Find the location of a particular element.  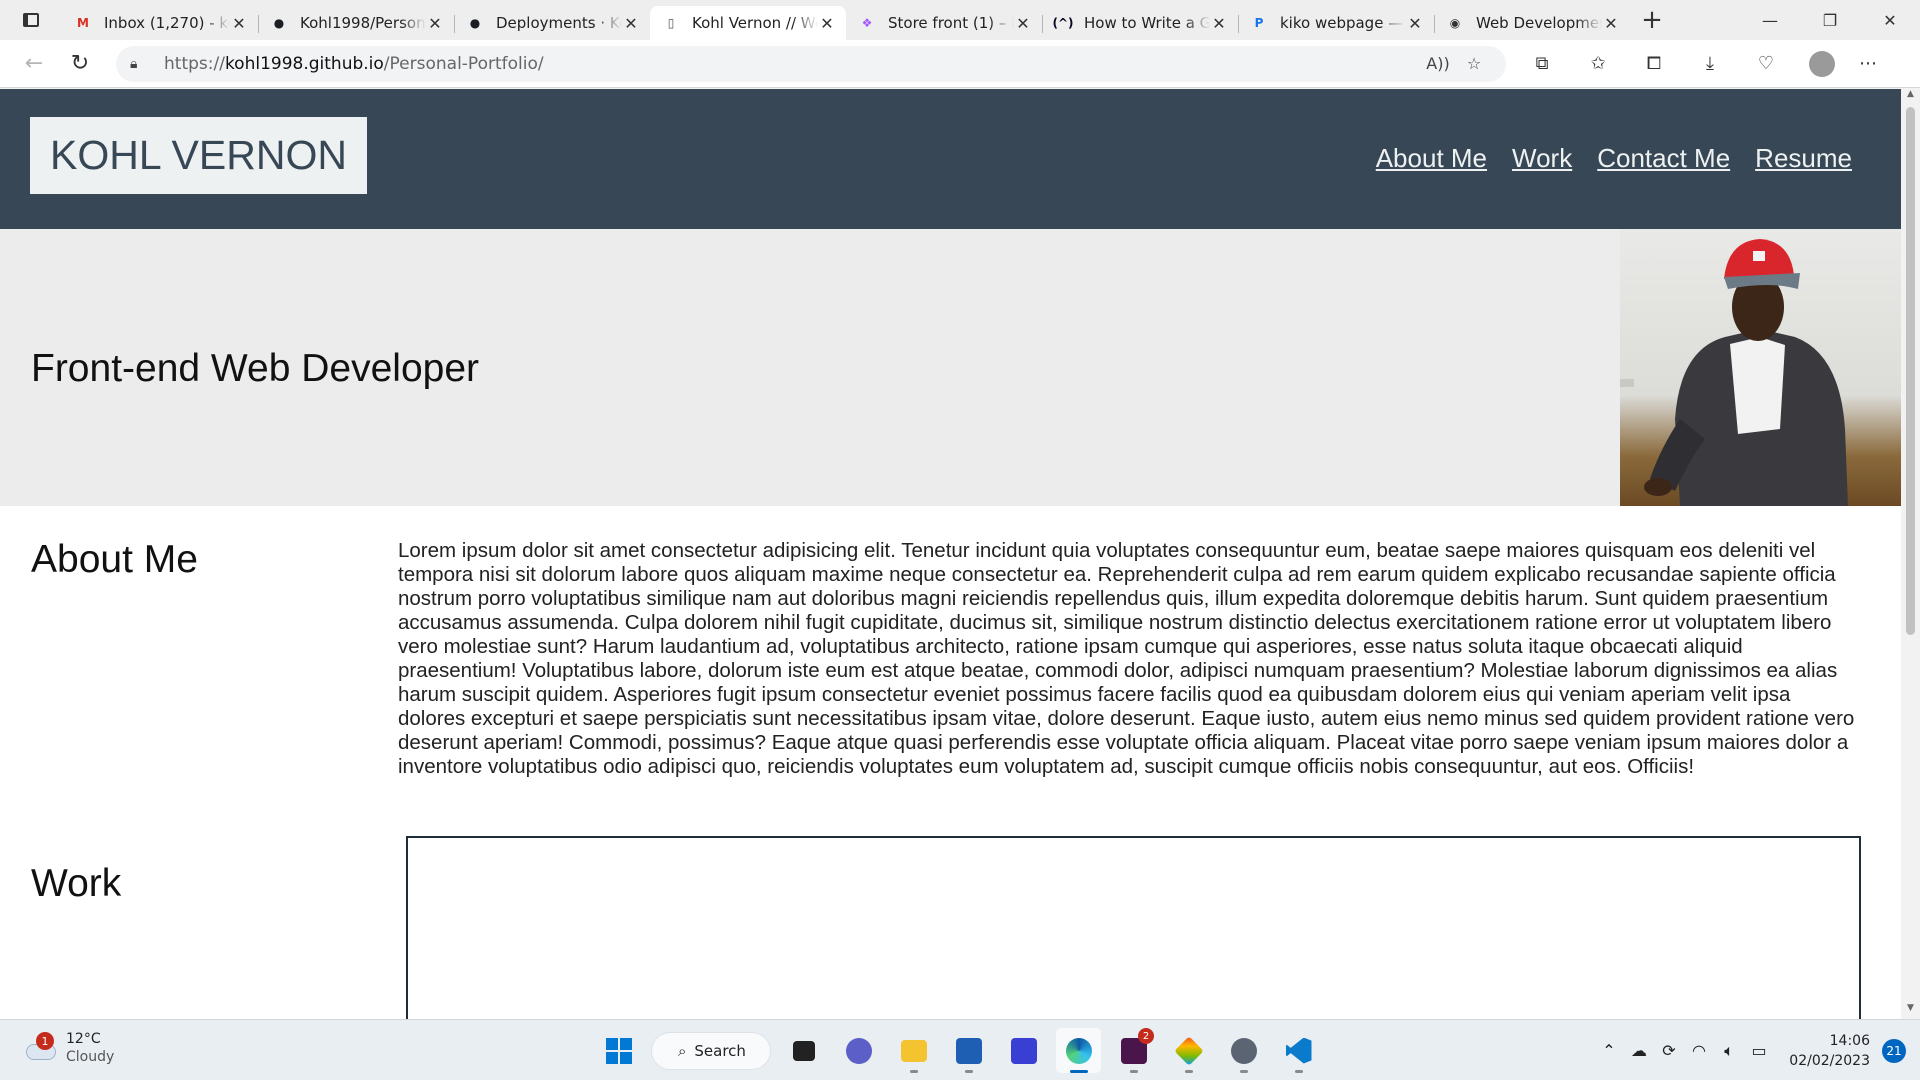

back-button: ← is located at coordinates (34, 64).